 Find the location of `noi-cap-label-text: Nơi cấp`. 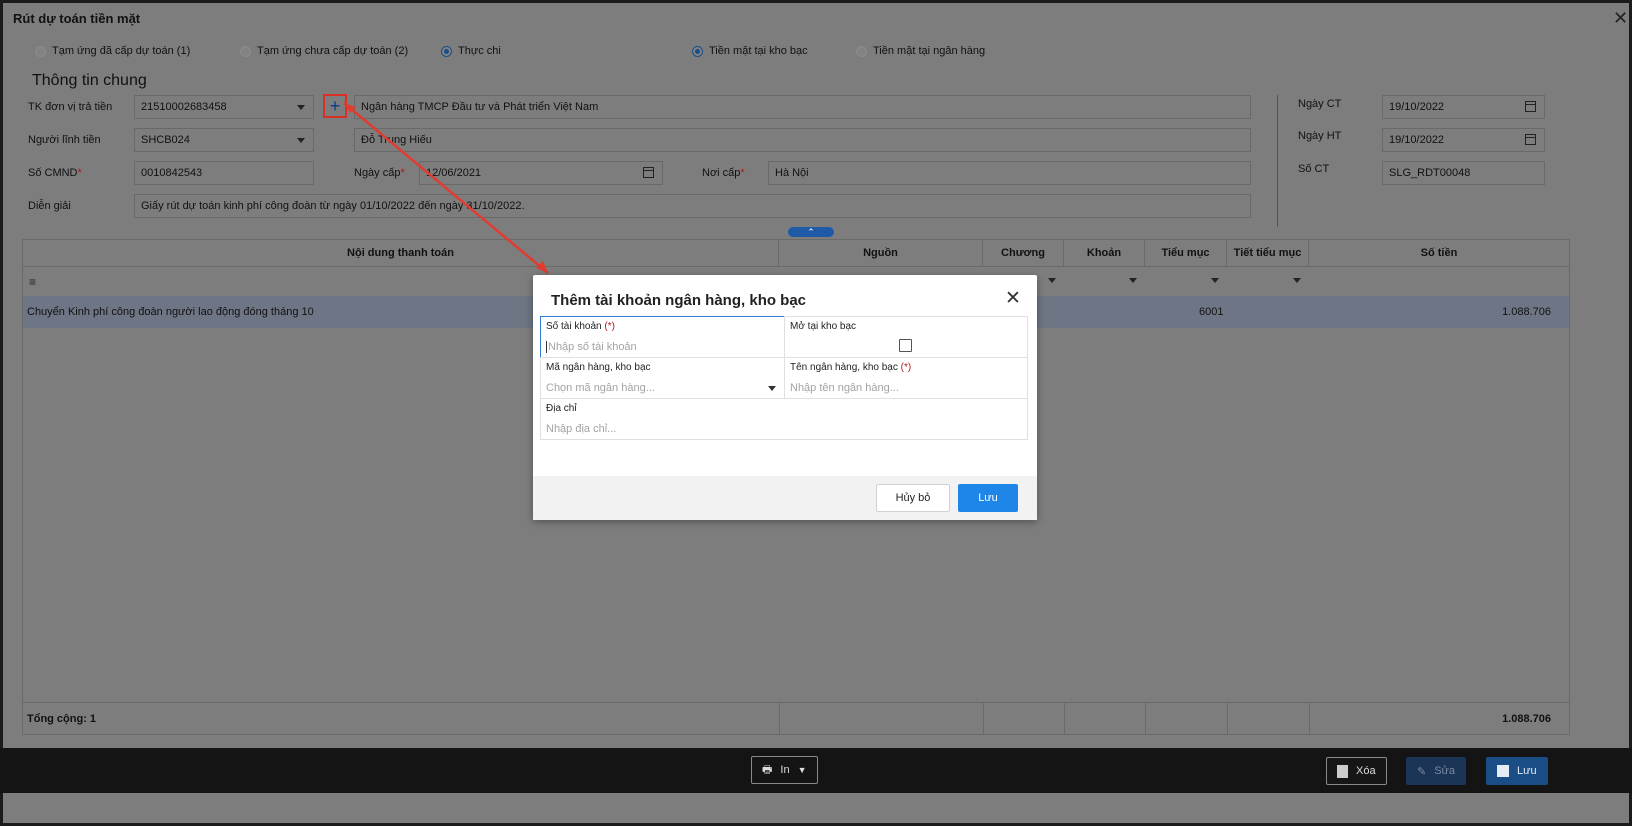

noi-cap-label-text: Nơi cấp is located at coordinates (721, 173).